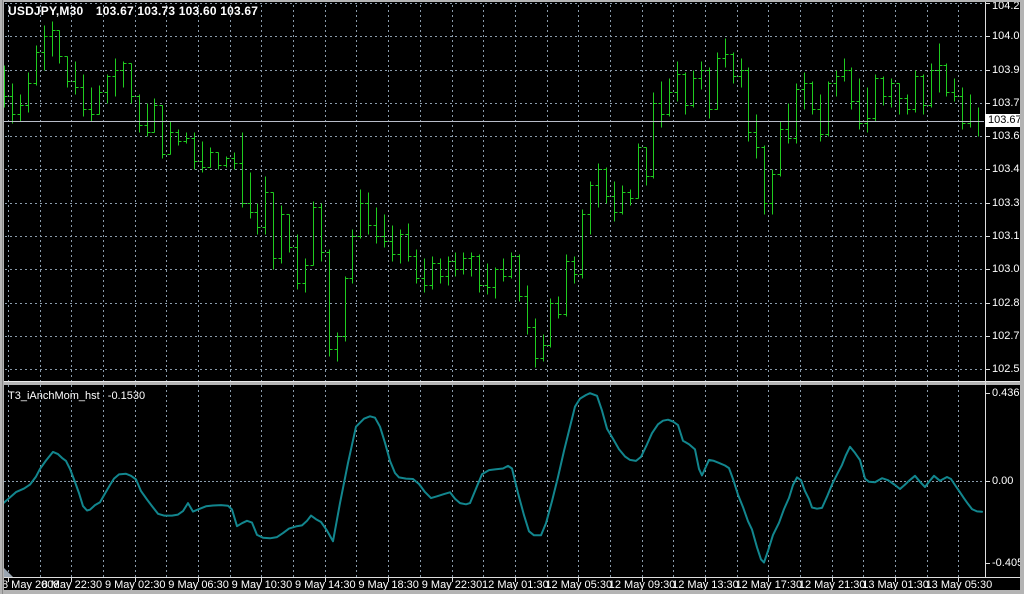 The width and height of the screenshot is (1024, 594). I want to click on indicator-label: T3_iAnchMom_hst -0.1530, so click(76, 396).